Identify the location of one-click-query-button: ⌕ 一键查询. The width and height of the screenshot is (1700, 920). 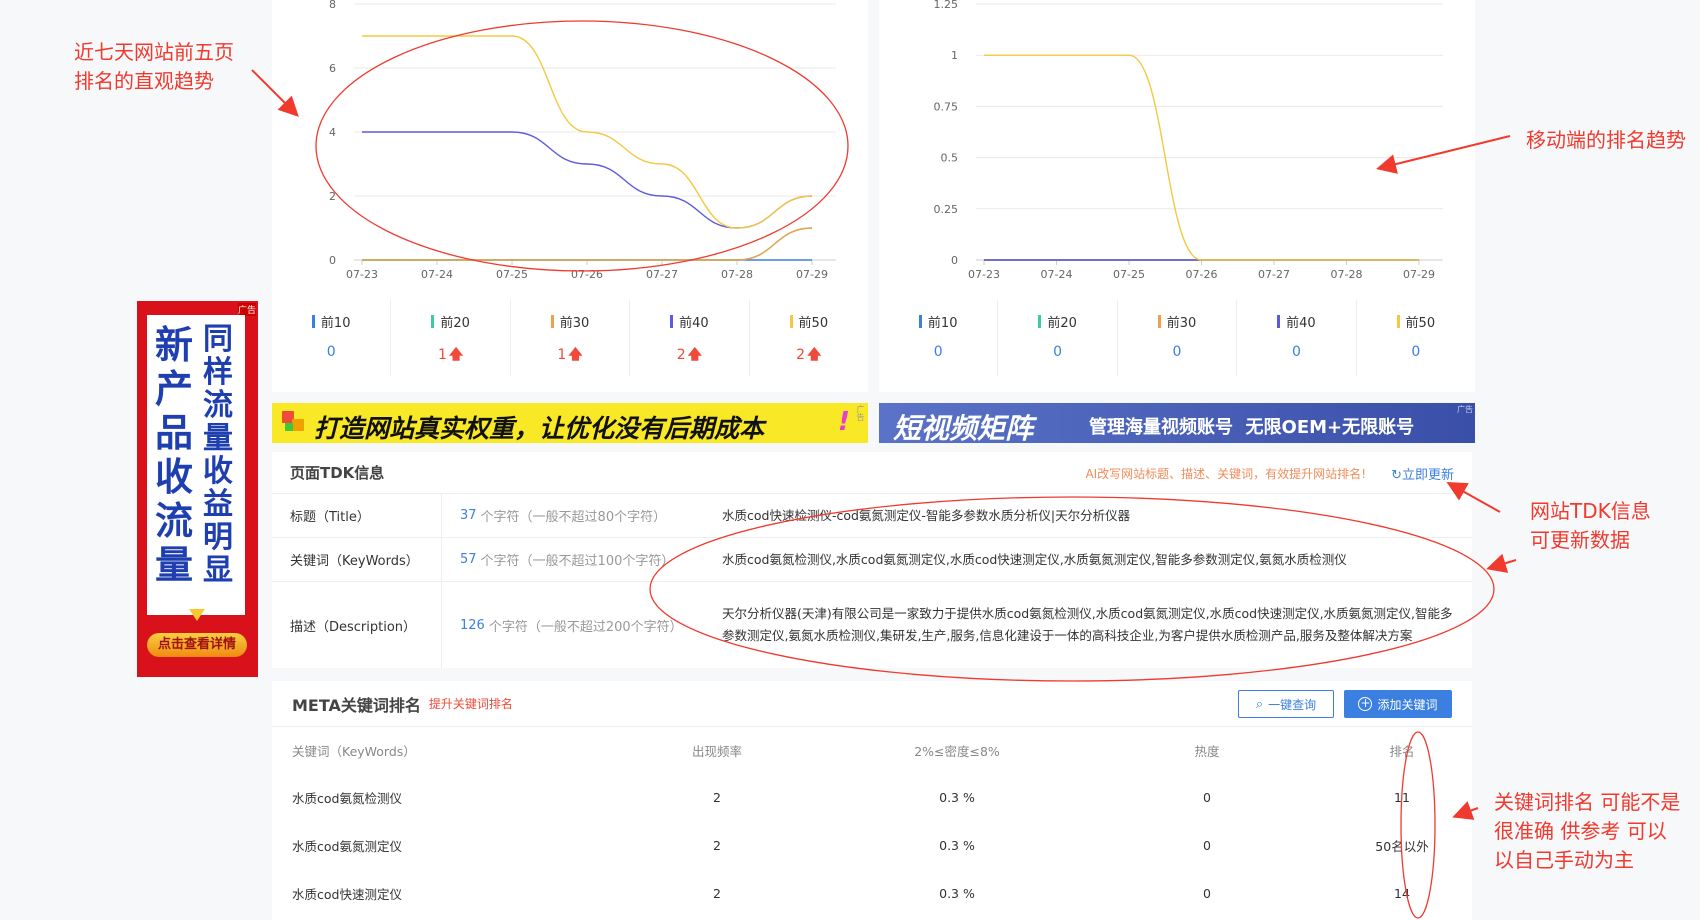
(1286, 704).